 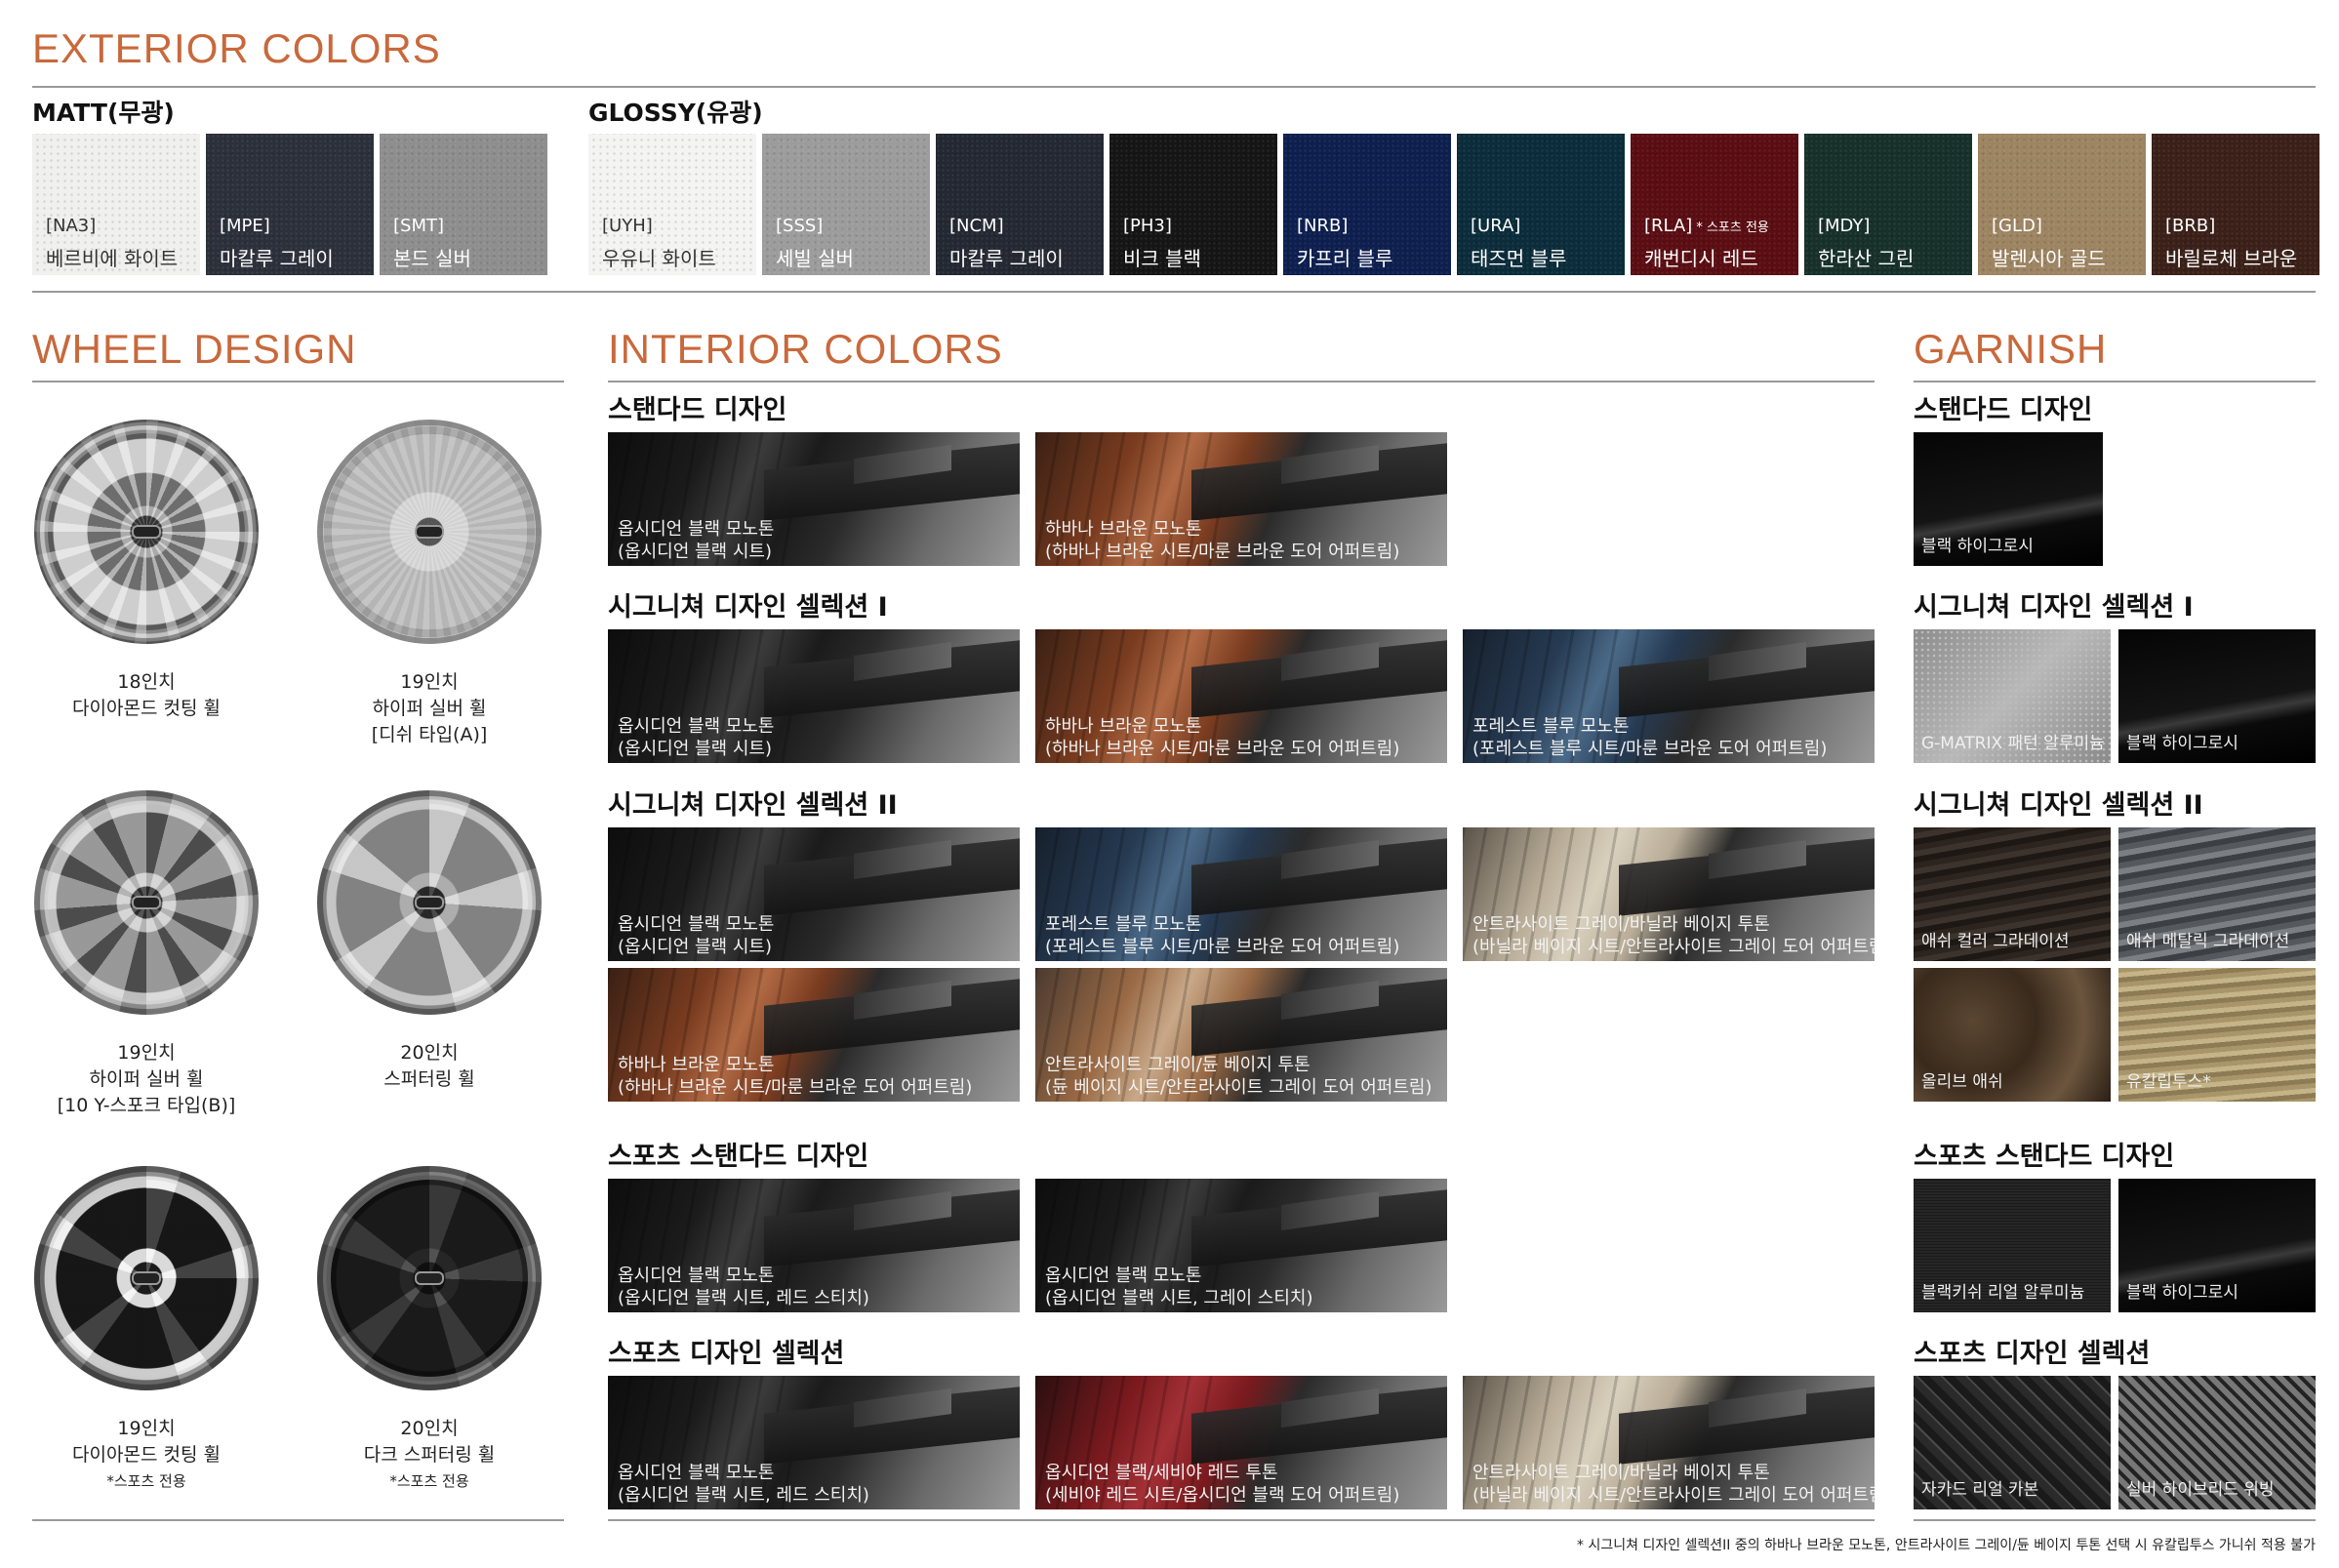 I want to click on color-swatch: [MPE] 마칼루 그레이, so click(x=290, y=204).